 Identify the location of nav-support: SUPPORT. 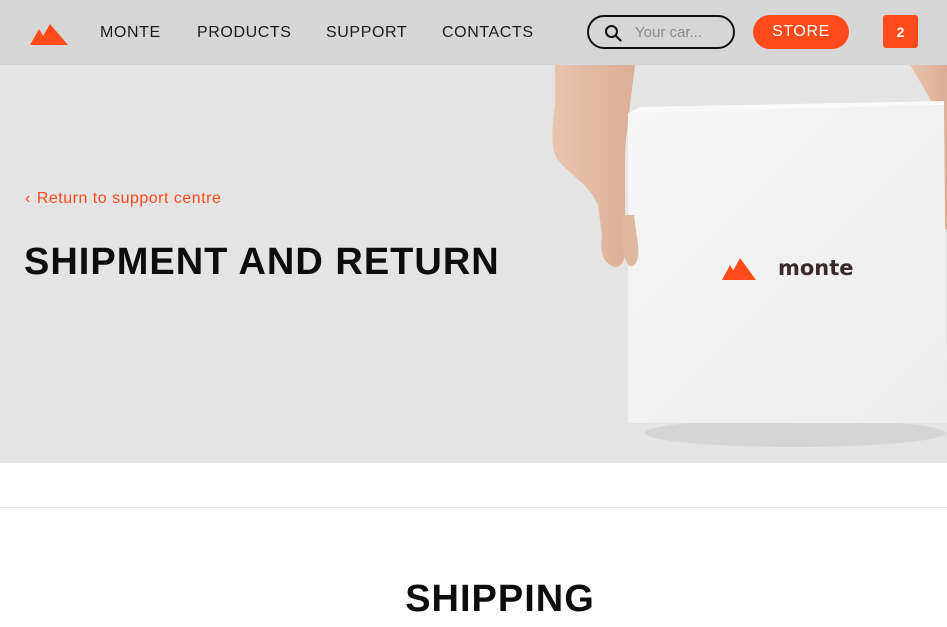
(366, 33).